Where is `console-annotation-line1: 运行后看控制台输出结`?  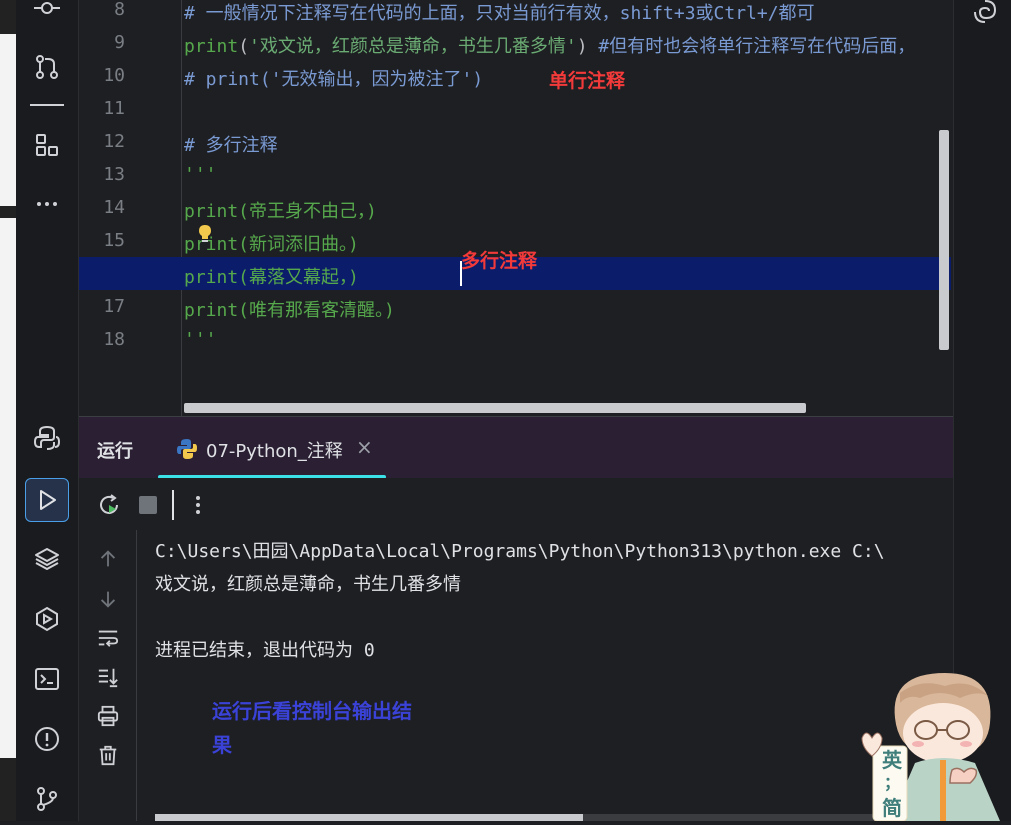
console-annotation-line1: 运行后看控制台输出结 is located at coordinates (312, 711).